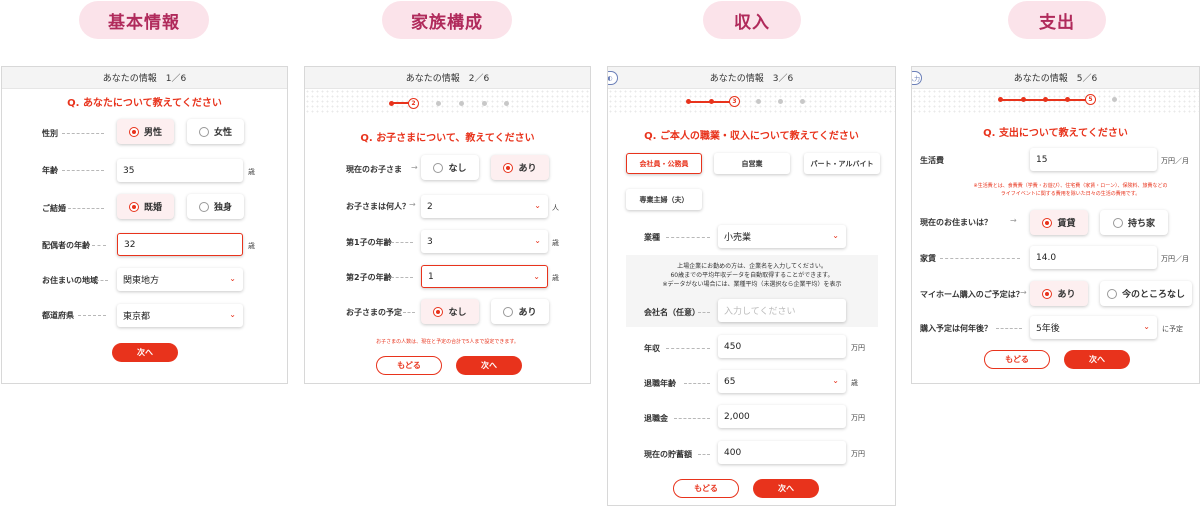 The width and height of the screenshot is (1200, 506). I want to click on select-value: 東京都, so click(137, 317).